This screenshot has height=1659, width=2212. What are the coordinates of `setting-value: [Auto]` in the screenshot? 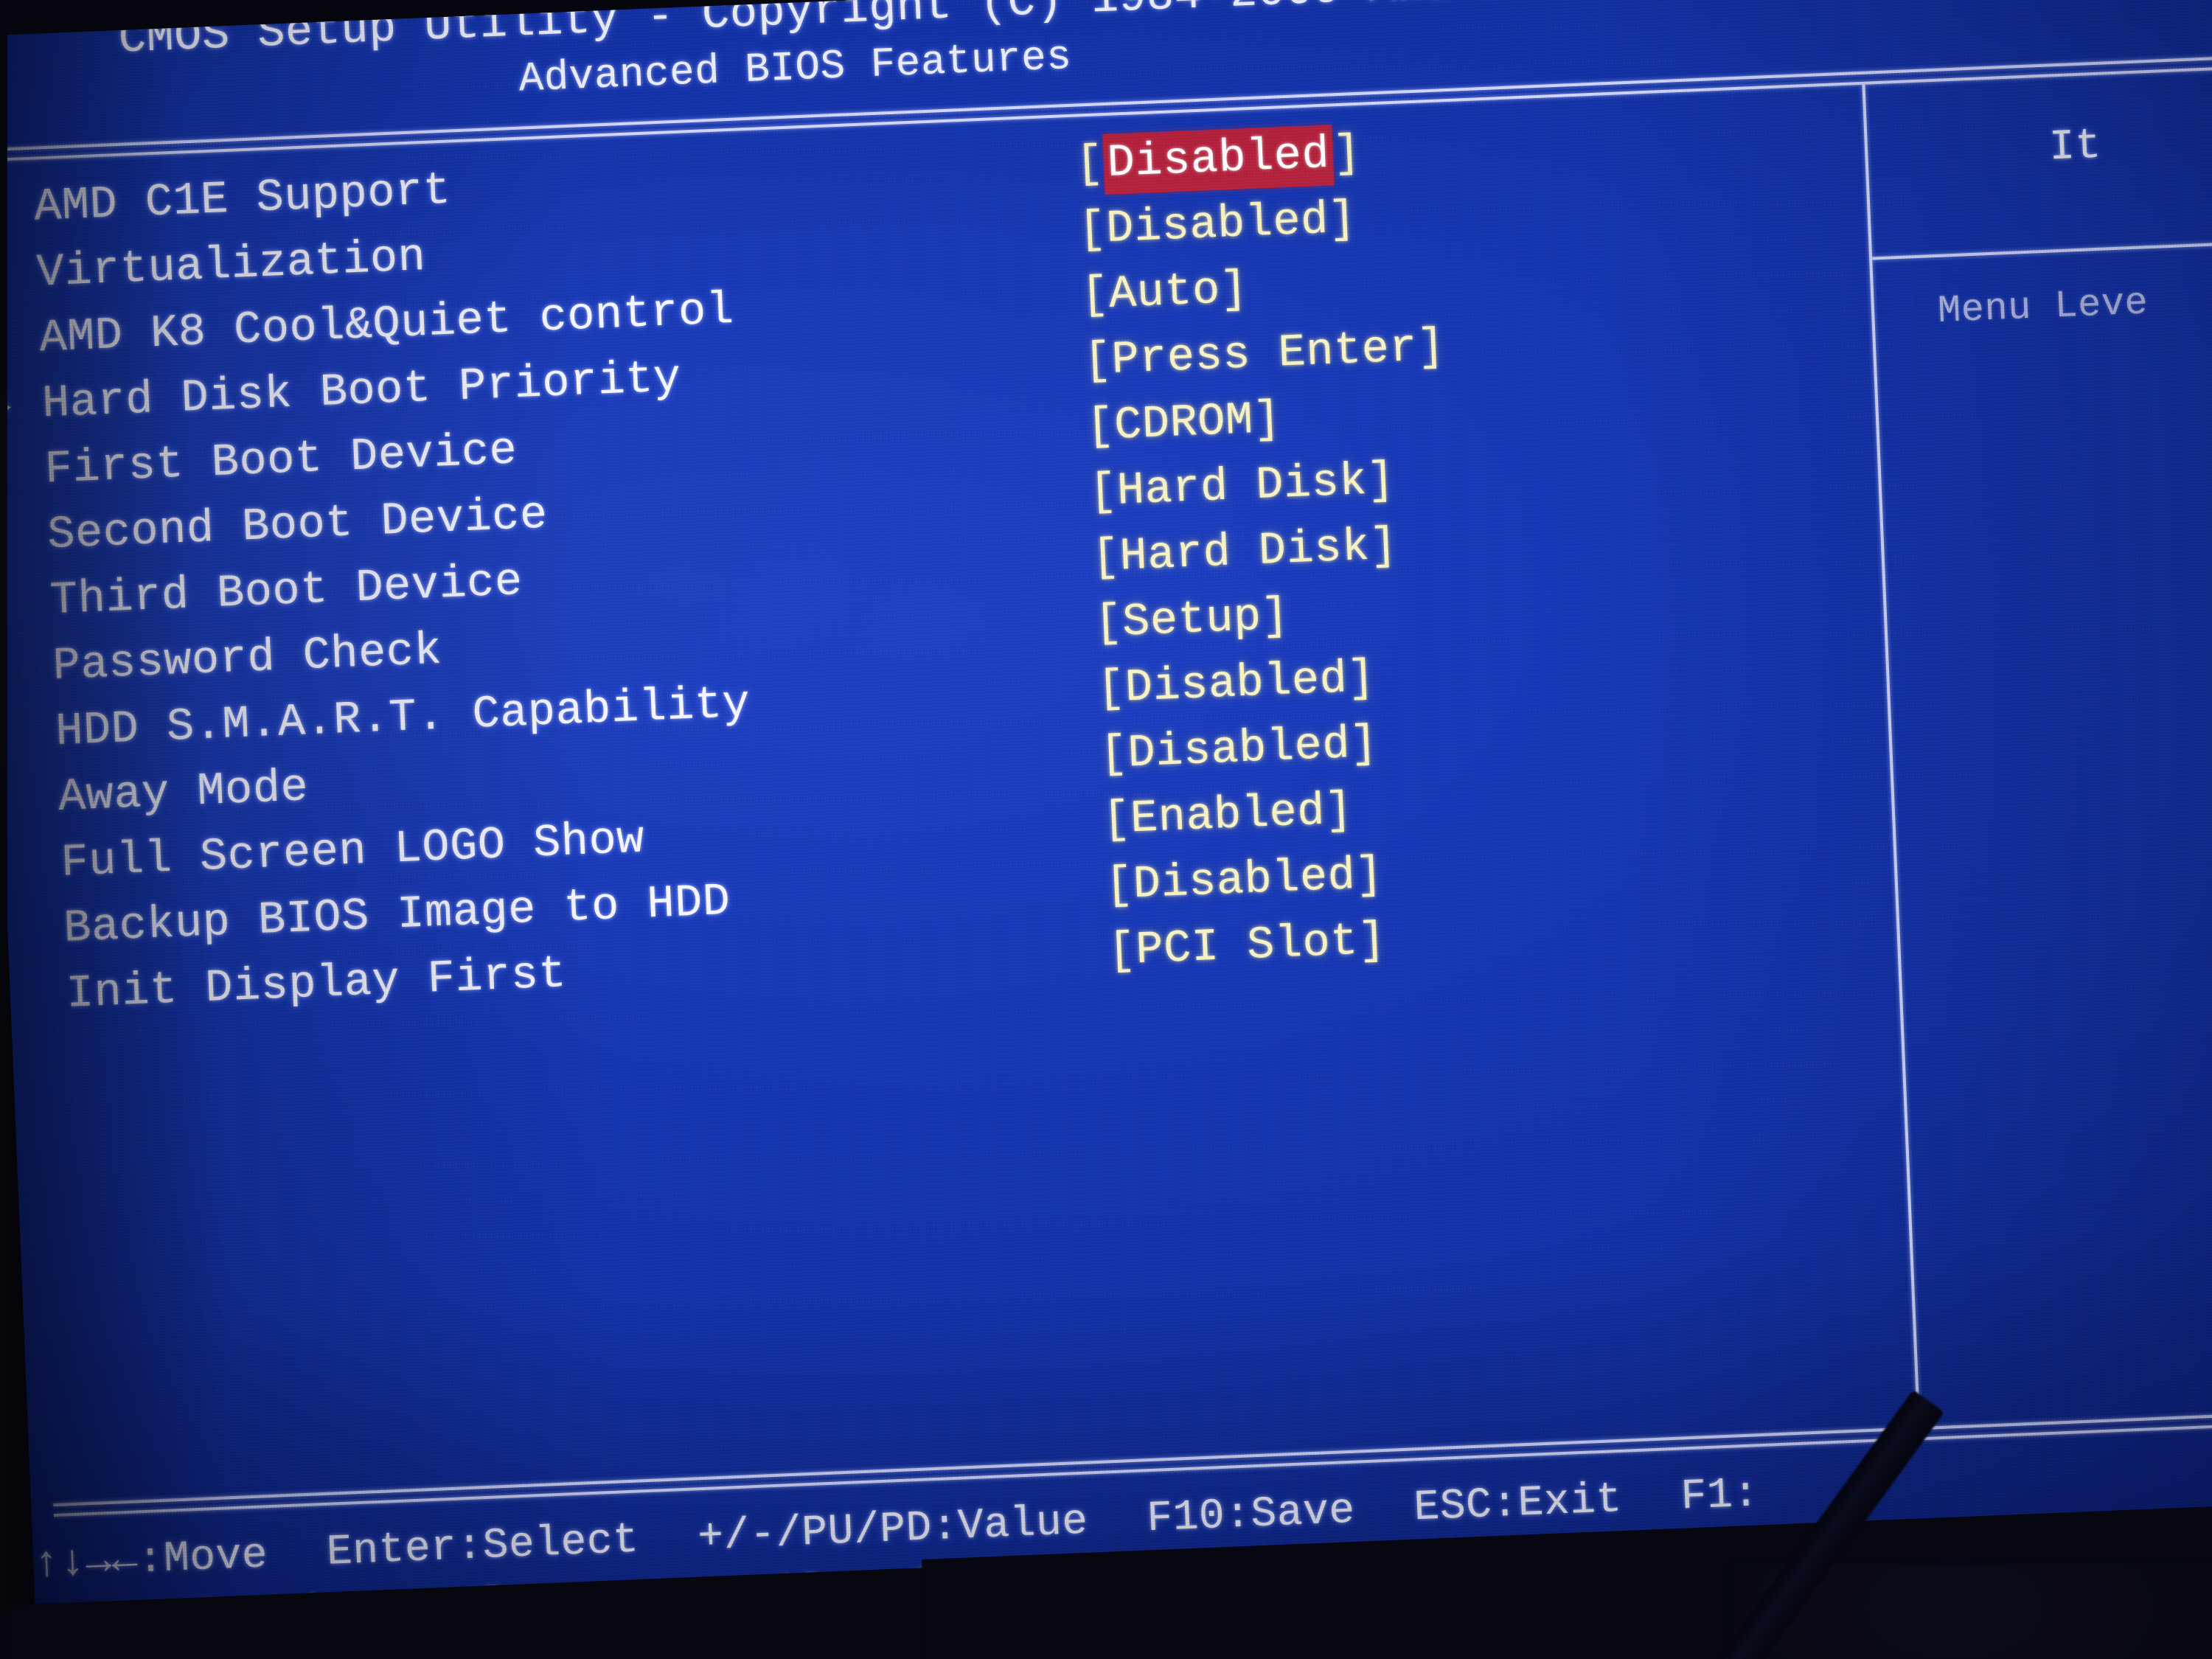 It's located at (1164, 291).